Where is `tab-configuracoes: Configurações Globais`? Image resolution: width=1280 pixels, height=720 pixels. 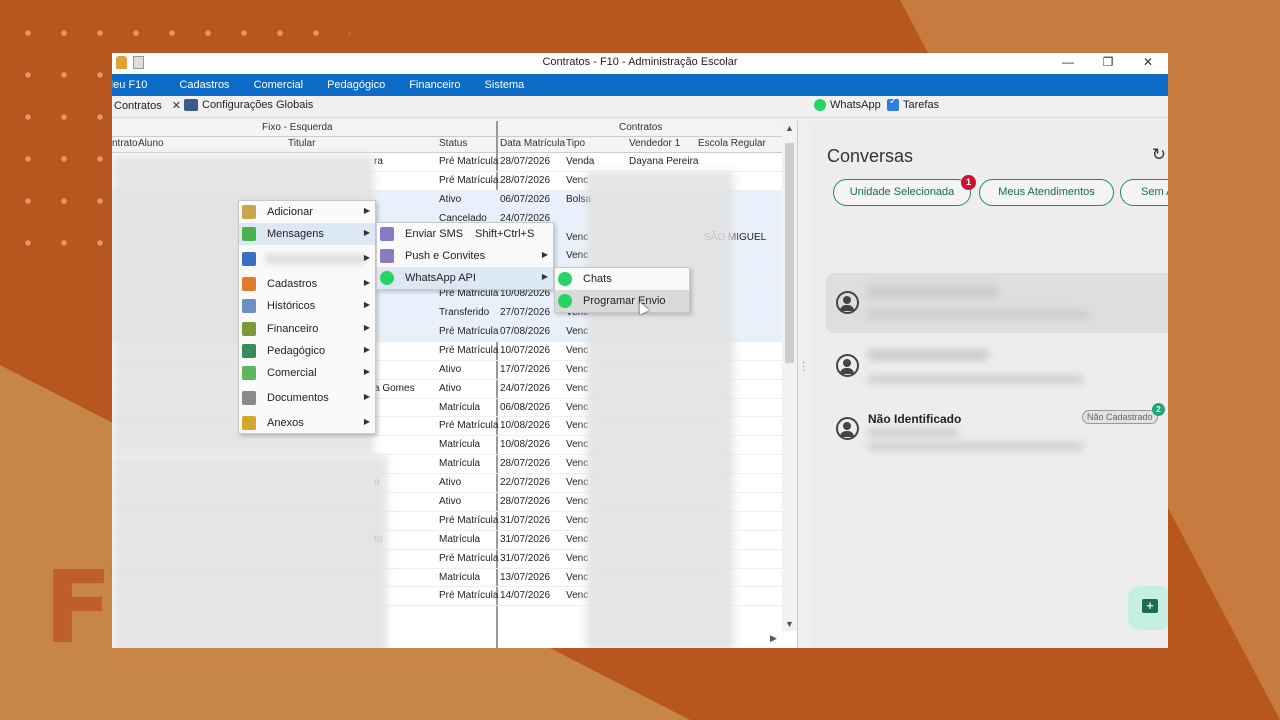
tab-configuracoes: Configurações Globais is located at coordinates (248, 105).